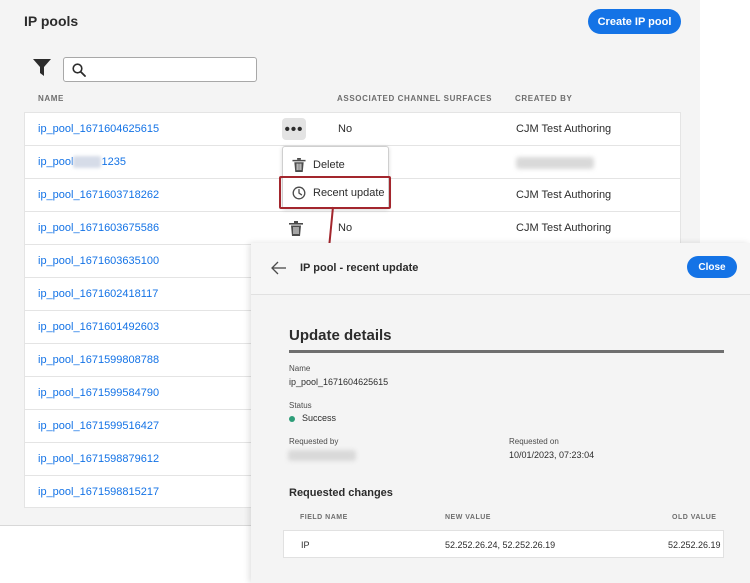 The image size is (750, 583). What do you see at coordinates (79, 70) in the screenshot?
I see `search-icon` at bounding box center [79, 70].